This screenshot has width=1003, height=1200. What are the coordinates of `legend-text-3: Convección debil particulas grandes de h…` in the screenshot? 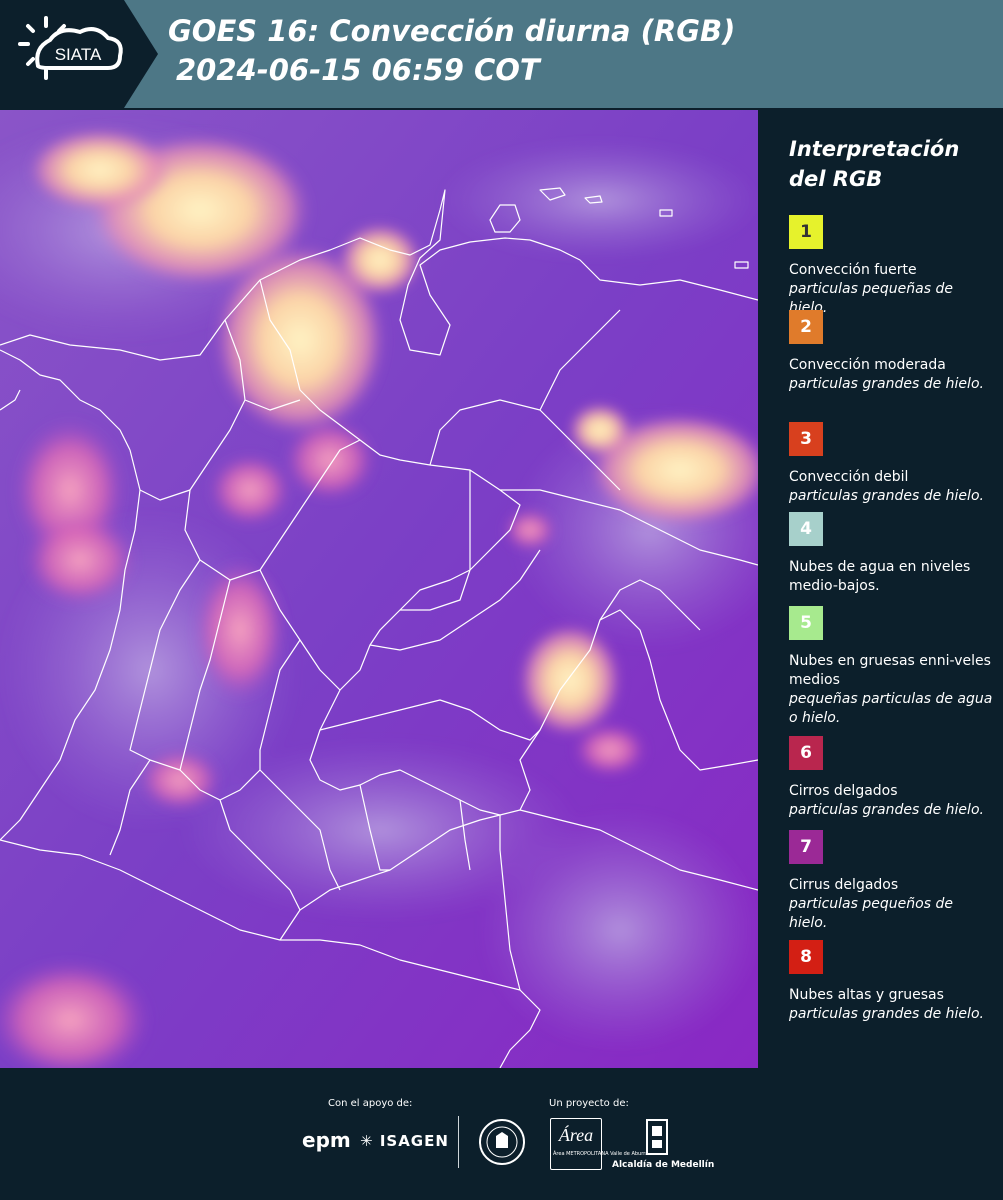 It's located at (891, 487).